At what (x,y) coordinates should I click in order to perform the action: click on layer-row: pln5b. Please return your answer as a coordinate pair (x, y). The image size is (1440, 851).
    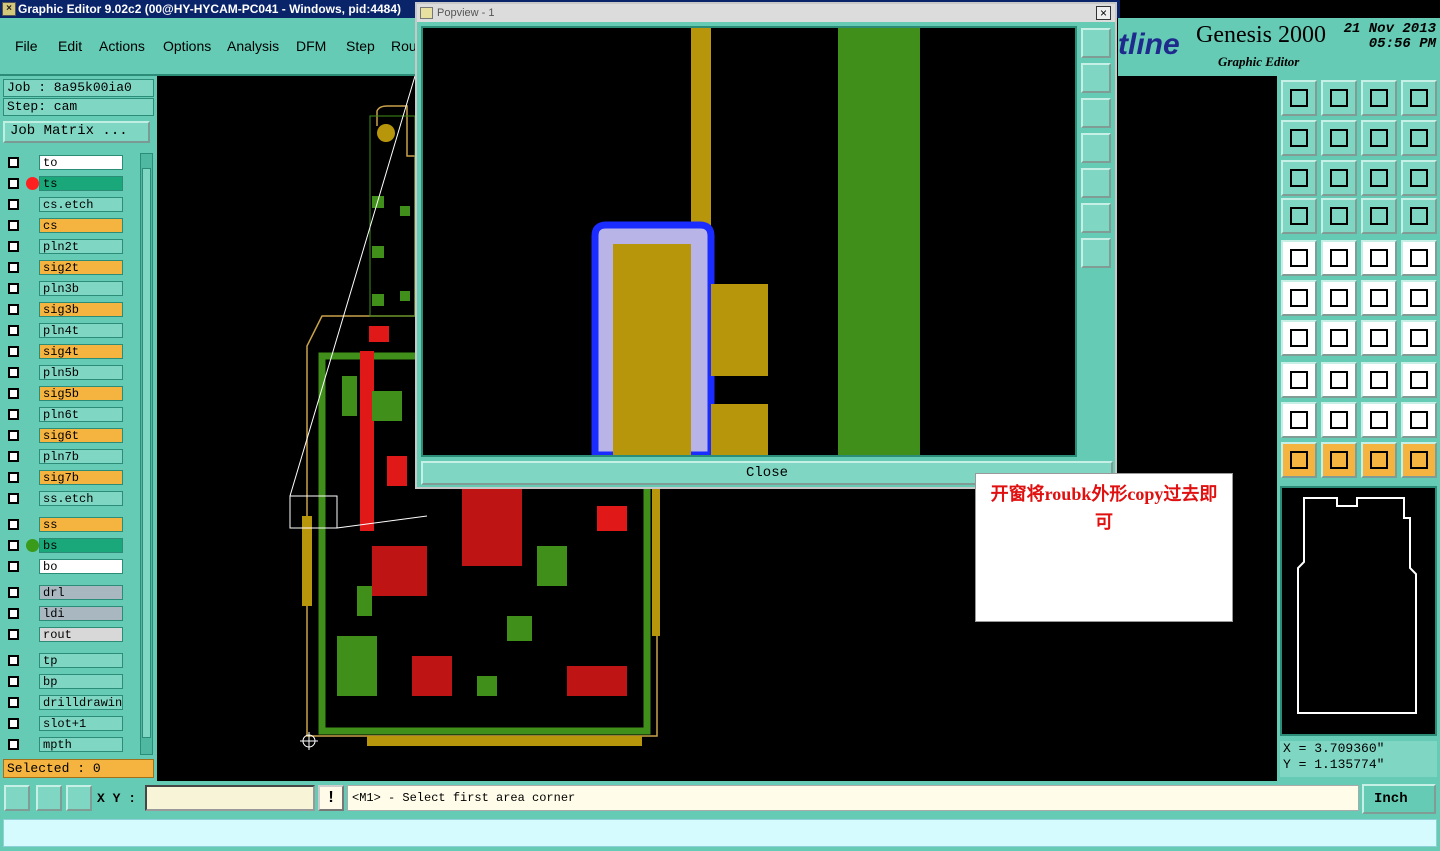
    Looking at the image, I should click on (71, 373).